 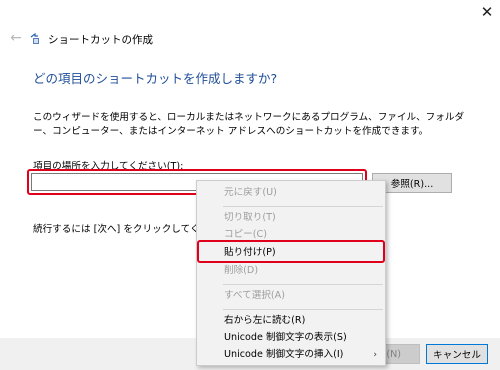 I want to click on page-heading: どの項目のショートカットを作成しますか?, so click(x=155, y=78).